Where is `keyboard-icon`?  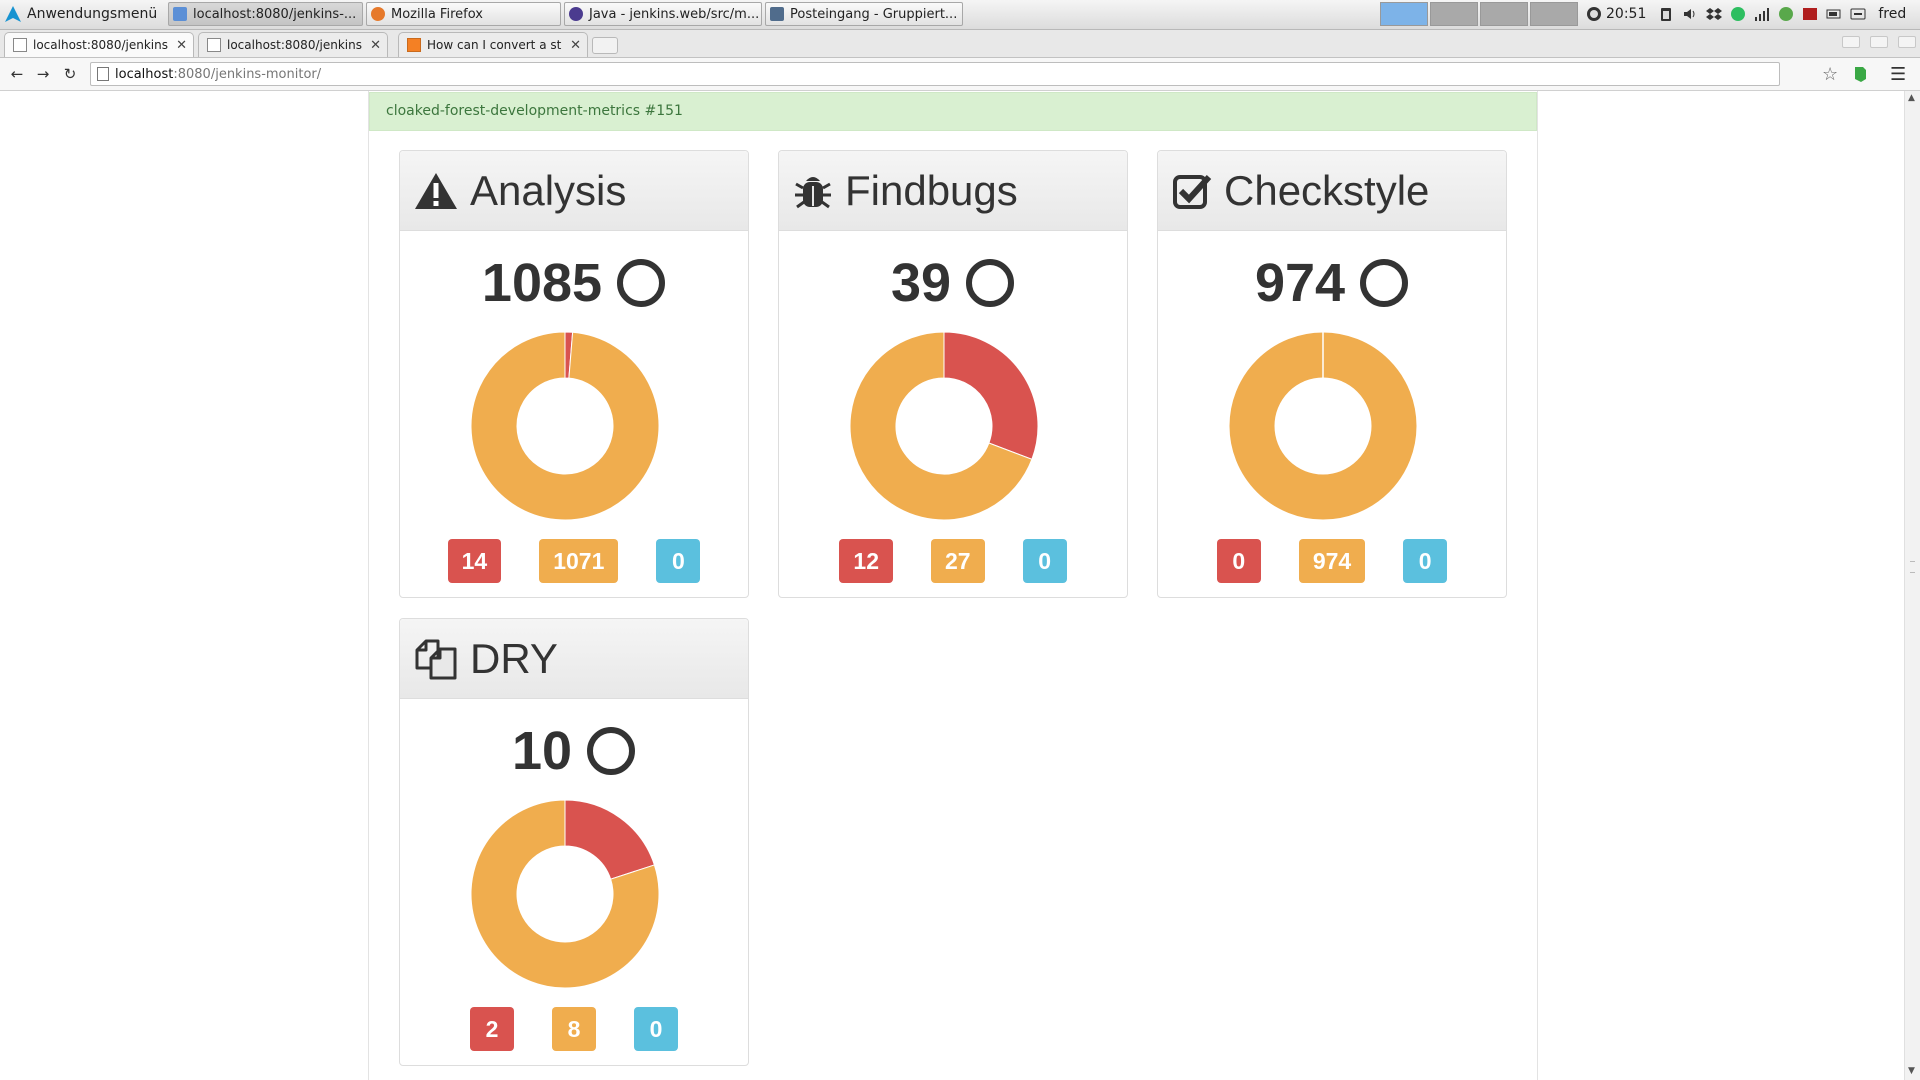
keyboard-icon is located at coordinates (1858, 14).